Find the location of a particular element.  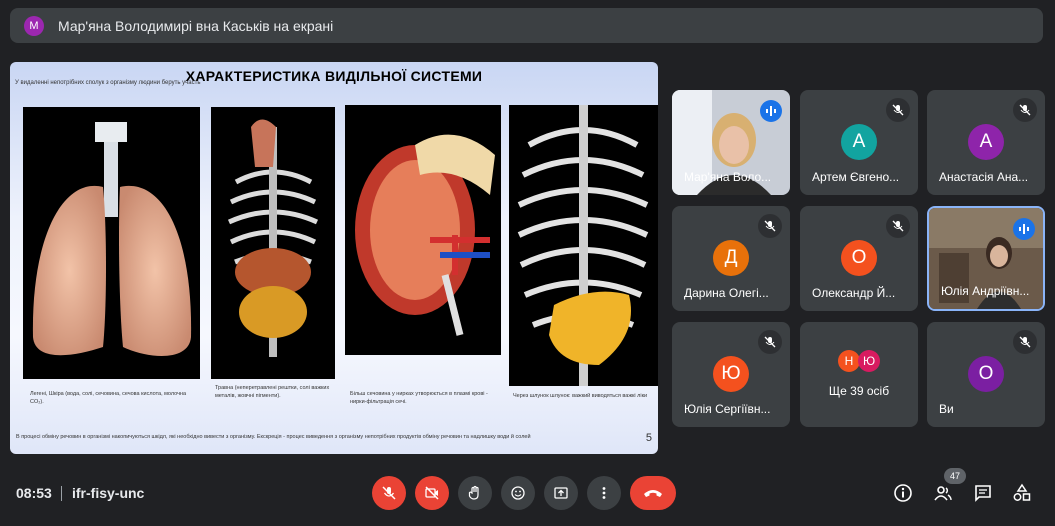

camera-off-icon is located at coordinates (432, 493).